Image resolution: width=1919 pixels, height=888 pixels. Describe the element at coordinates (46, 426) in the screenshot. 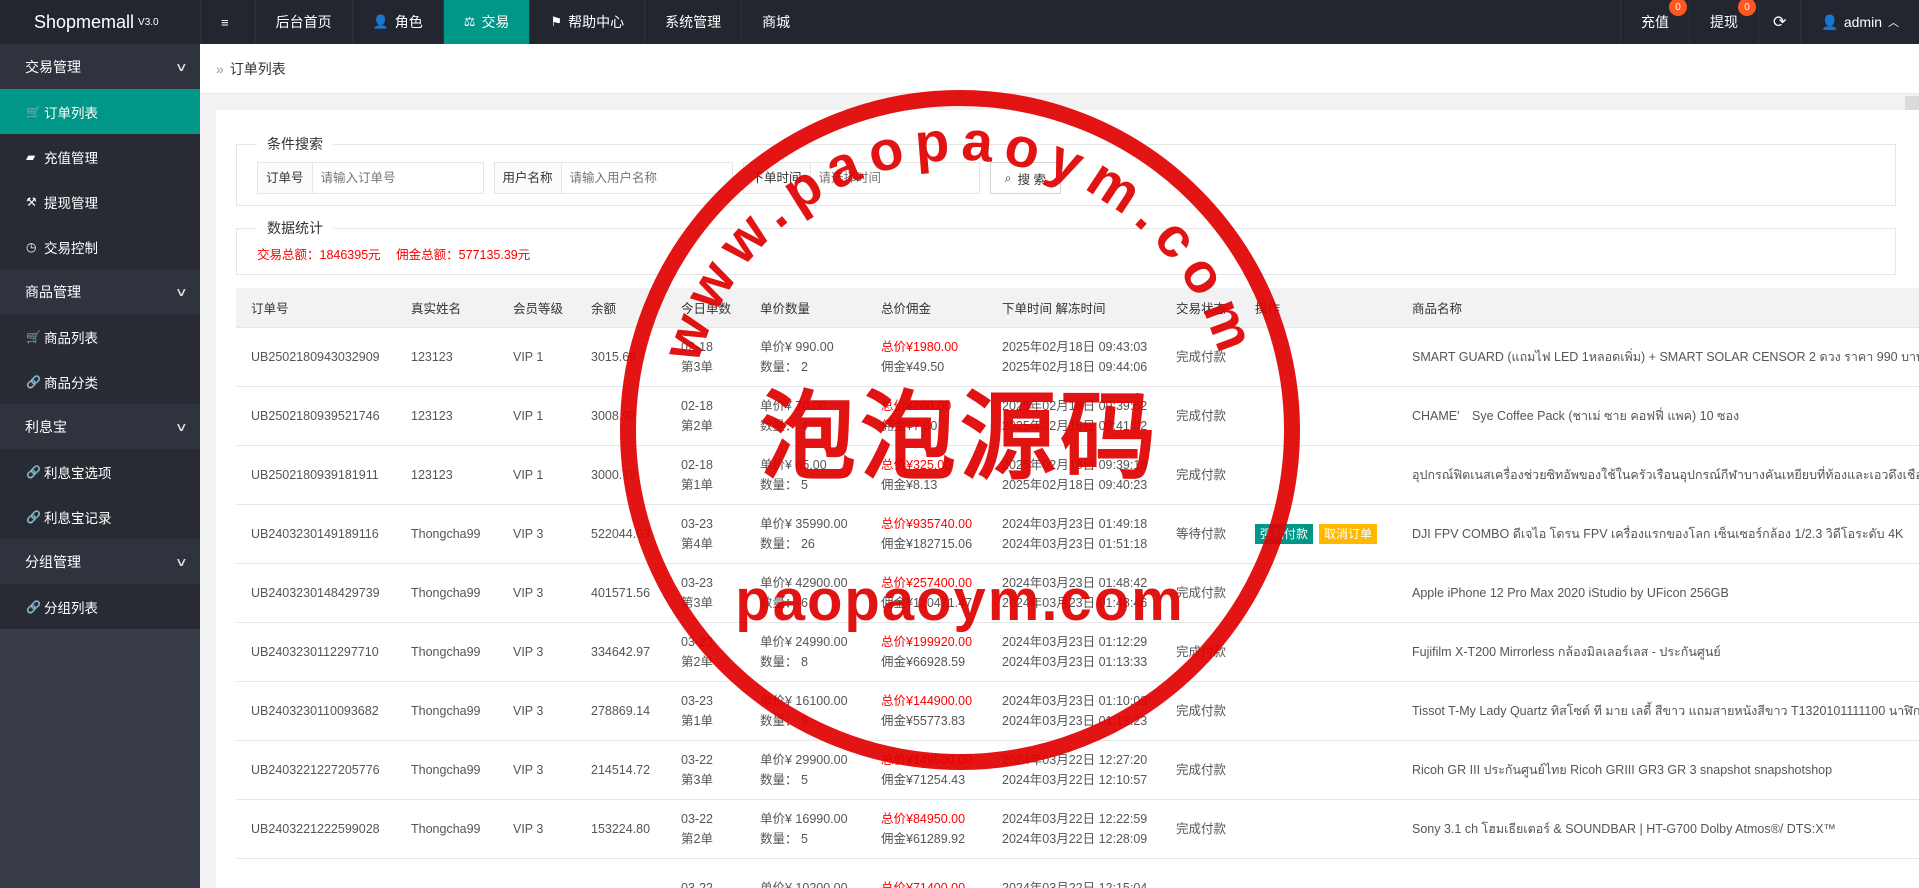

I see `sidebar-group-label: 利息宝` at that location.